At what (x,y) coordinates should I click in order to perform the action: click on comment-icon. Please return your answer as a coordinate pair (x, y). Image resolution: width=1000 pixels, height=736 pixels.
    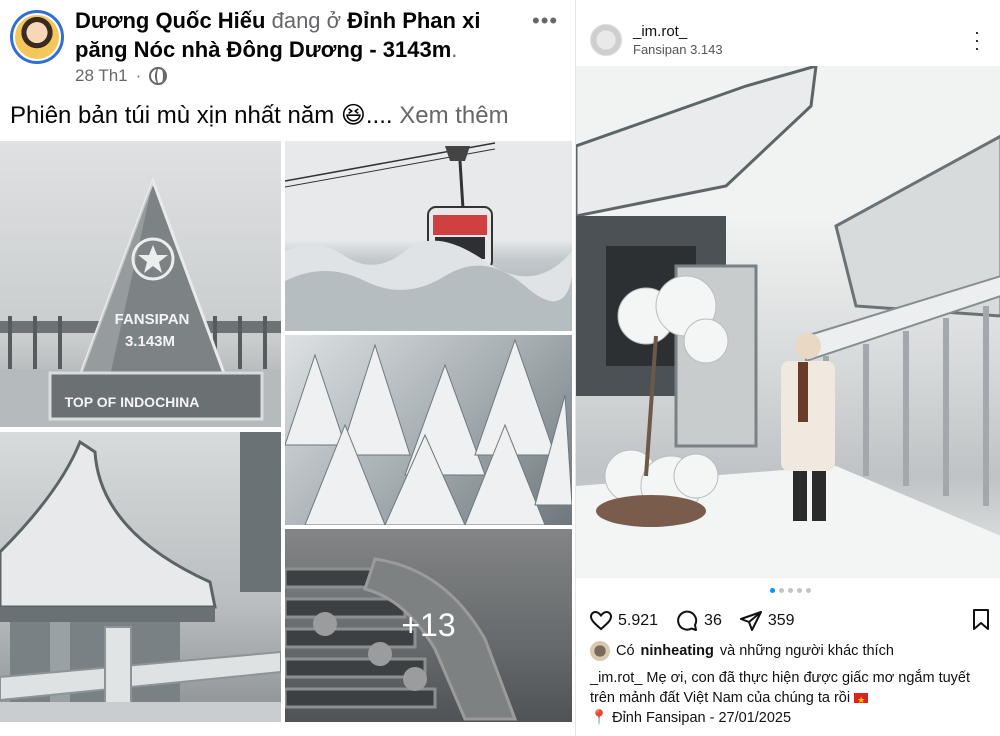
    Looking at the image, I should click on (687, 621).